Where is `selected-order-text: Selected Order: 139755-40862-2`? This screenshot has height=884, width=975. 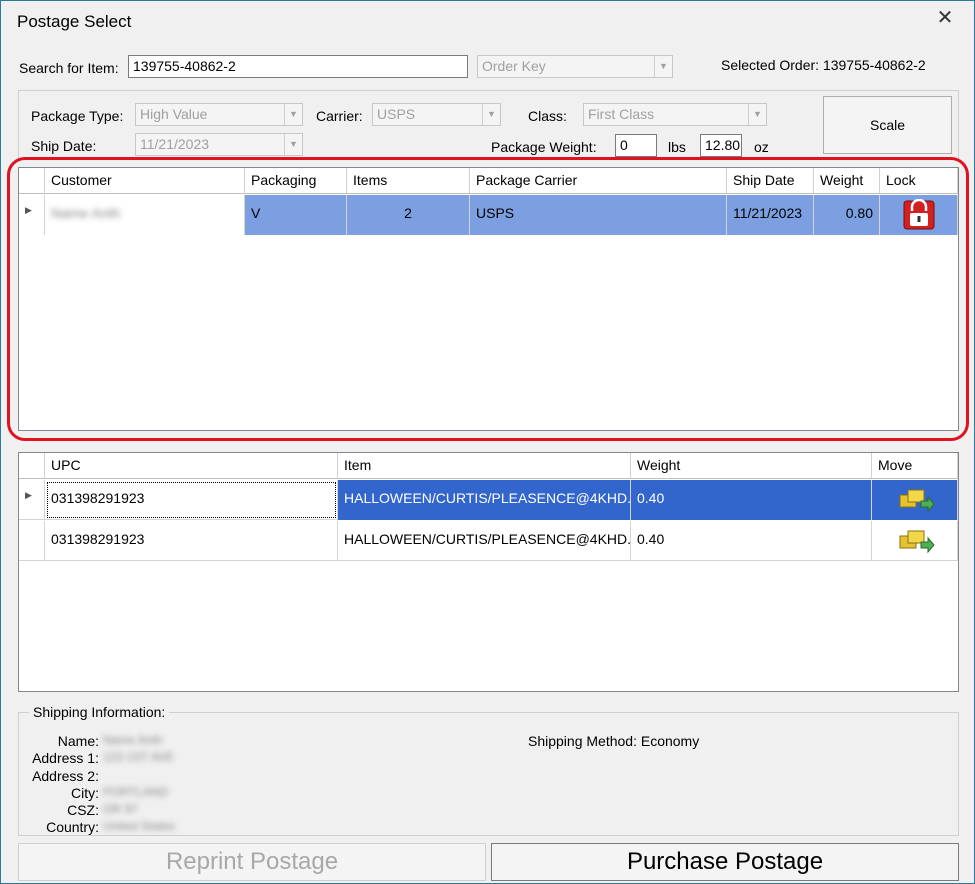
selected-order-text: Selected Order: 139755-40862-2 is located at coordinates (823, 65).